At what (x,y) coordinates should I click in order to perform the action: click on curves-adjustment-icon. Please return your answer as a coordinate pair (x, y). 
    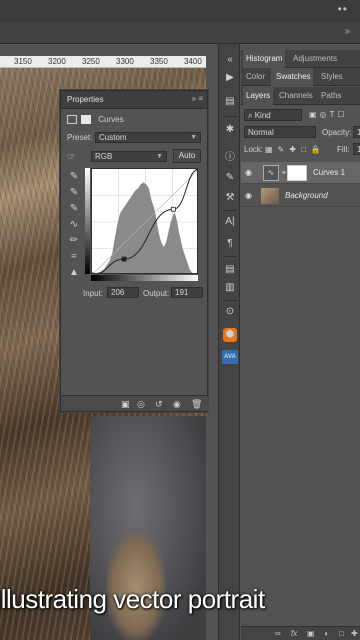
    Looking at the image, I should click on (72, 120).